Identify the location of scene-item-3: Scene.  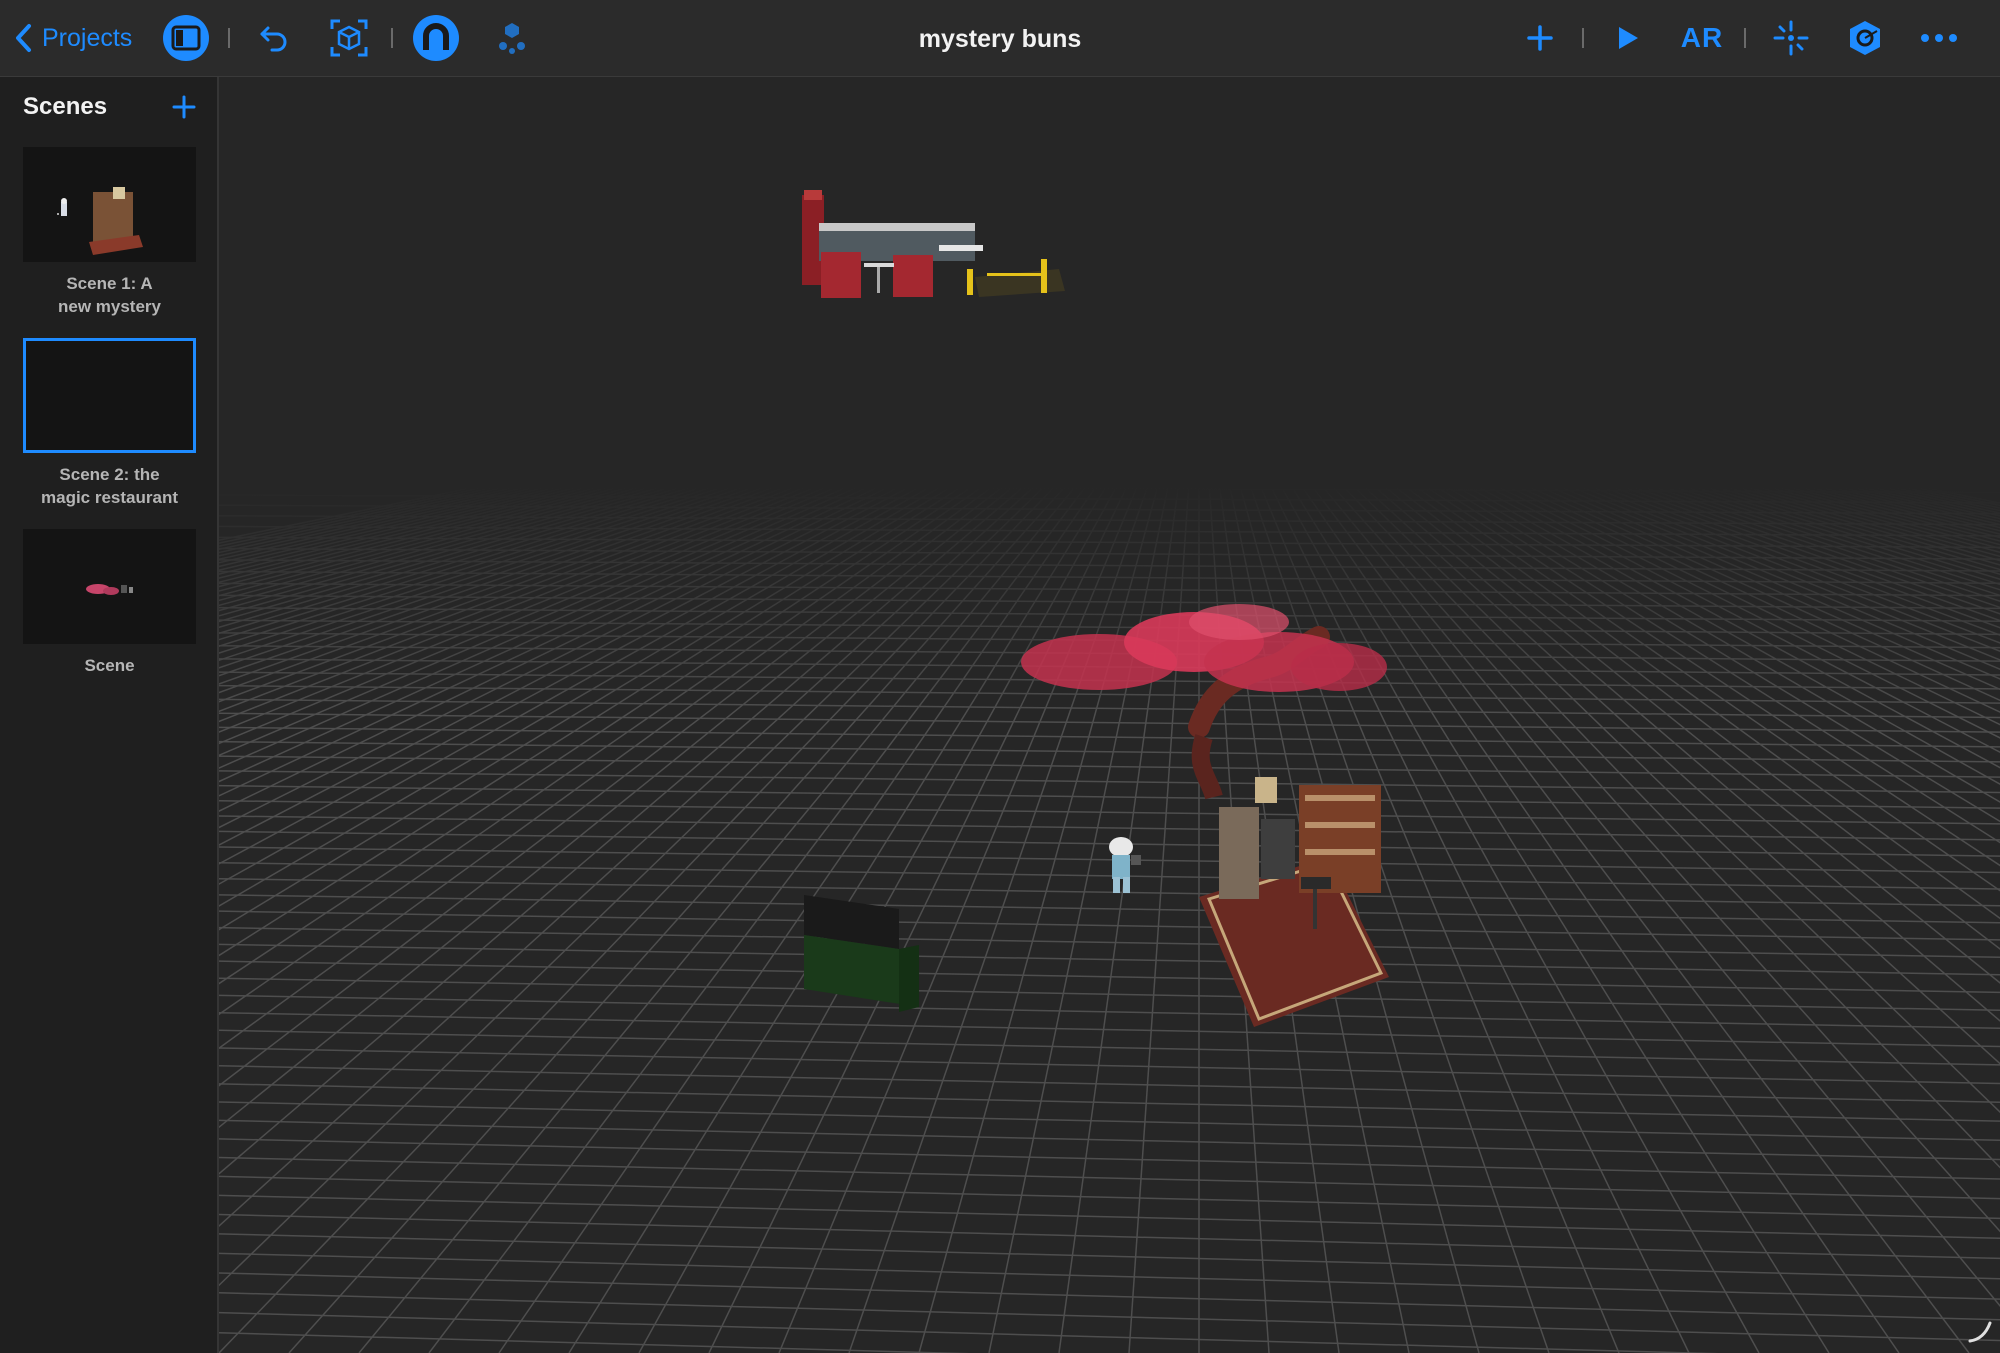
(109, 603).